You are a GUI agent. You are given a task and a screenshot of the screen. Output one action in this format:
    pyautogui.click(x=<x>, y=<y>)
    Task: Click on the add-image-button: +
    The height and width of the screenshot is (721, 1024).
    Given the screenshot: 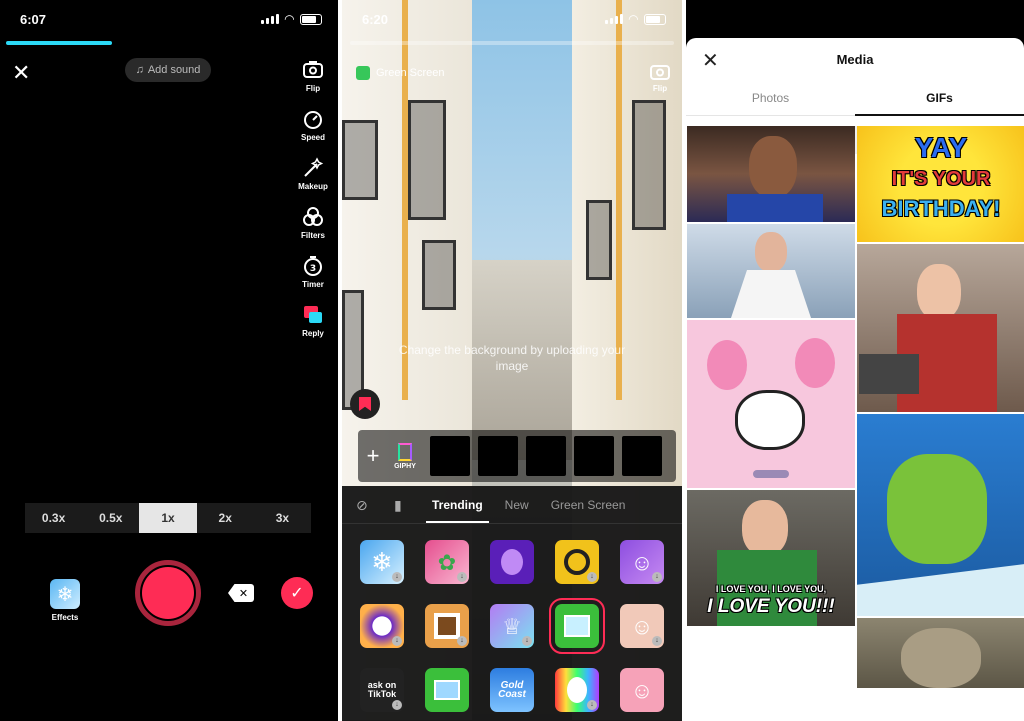 What is the action you would take?
    pyautogui.click(x=373, y=456)
    